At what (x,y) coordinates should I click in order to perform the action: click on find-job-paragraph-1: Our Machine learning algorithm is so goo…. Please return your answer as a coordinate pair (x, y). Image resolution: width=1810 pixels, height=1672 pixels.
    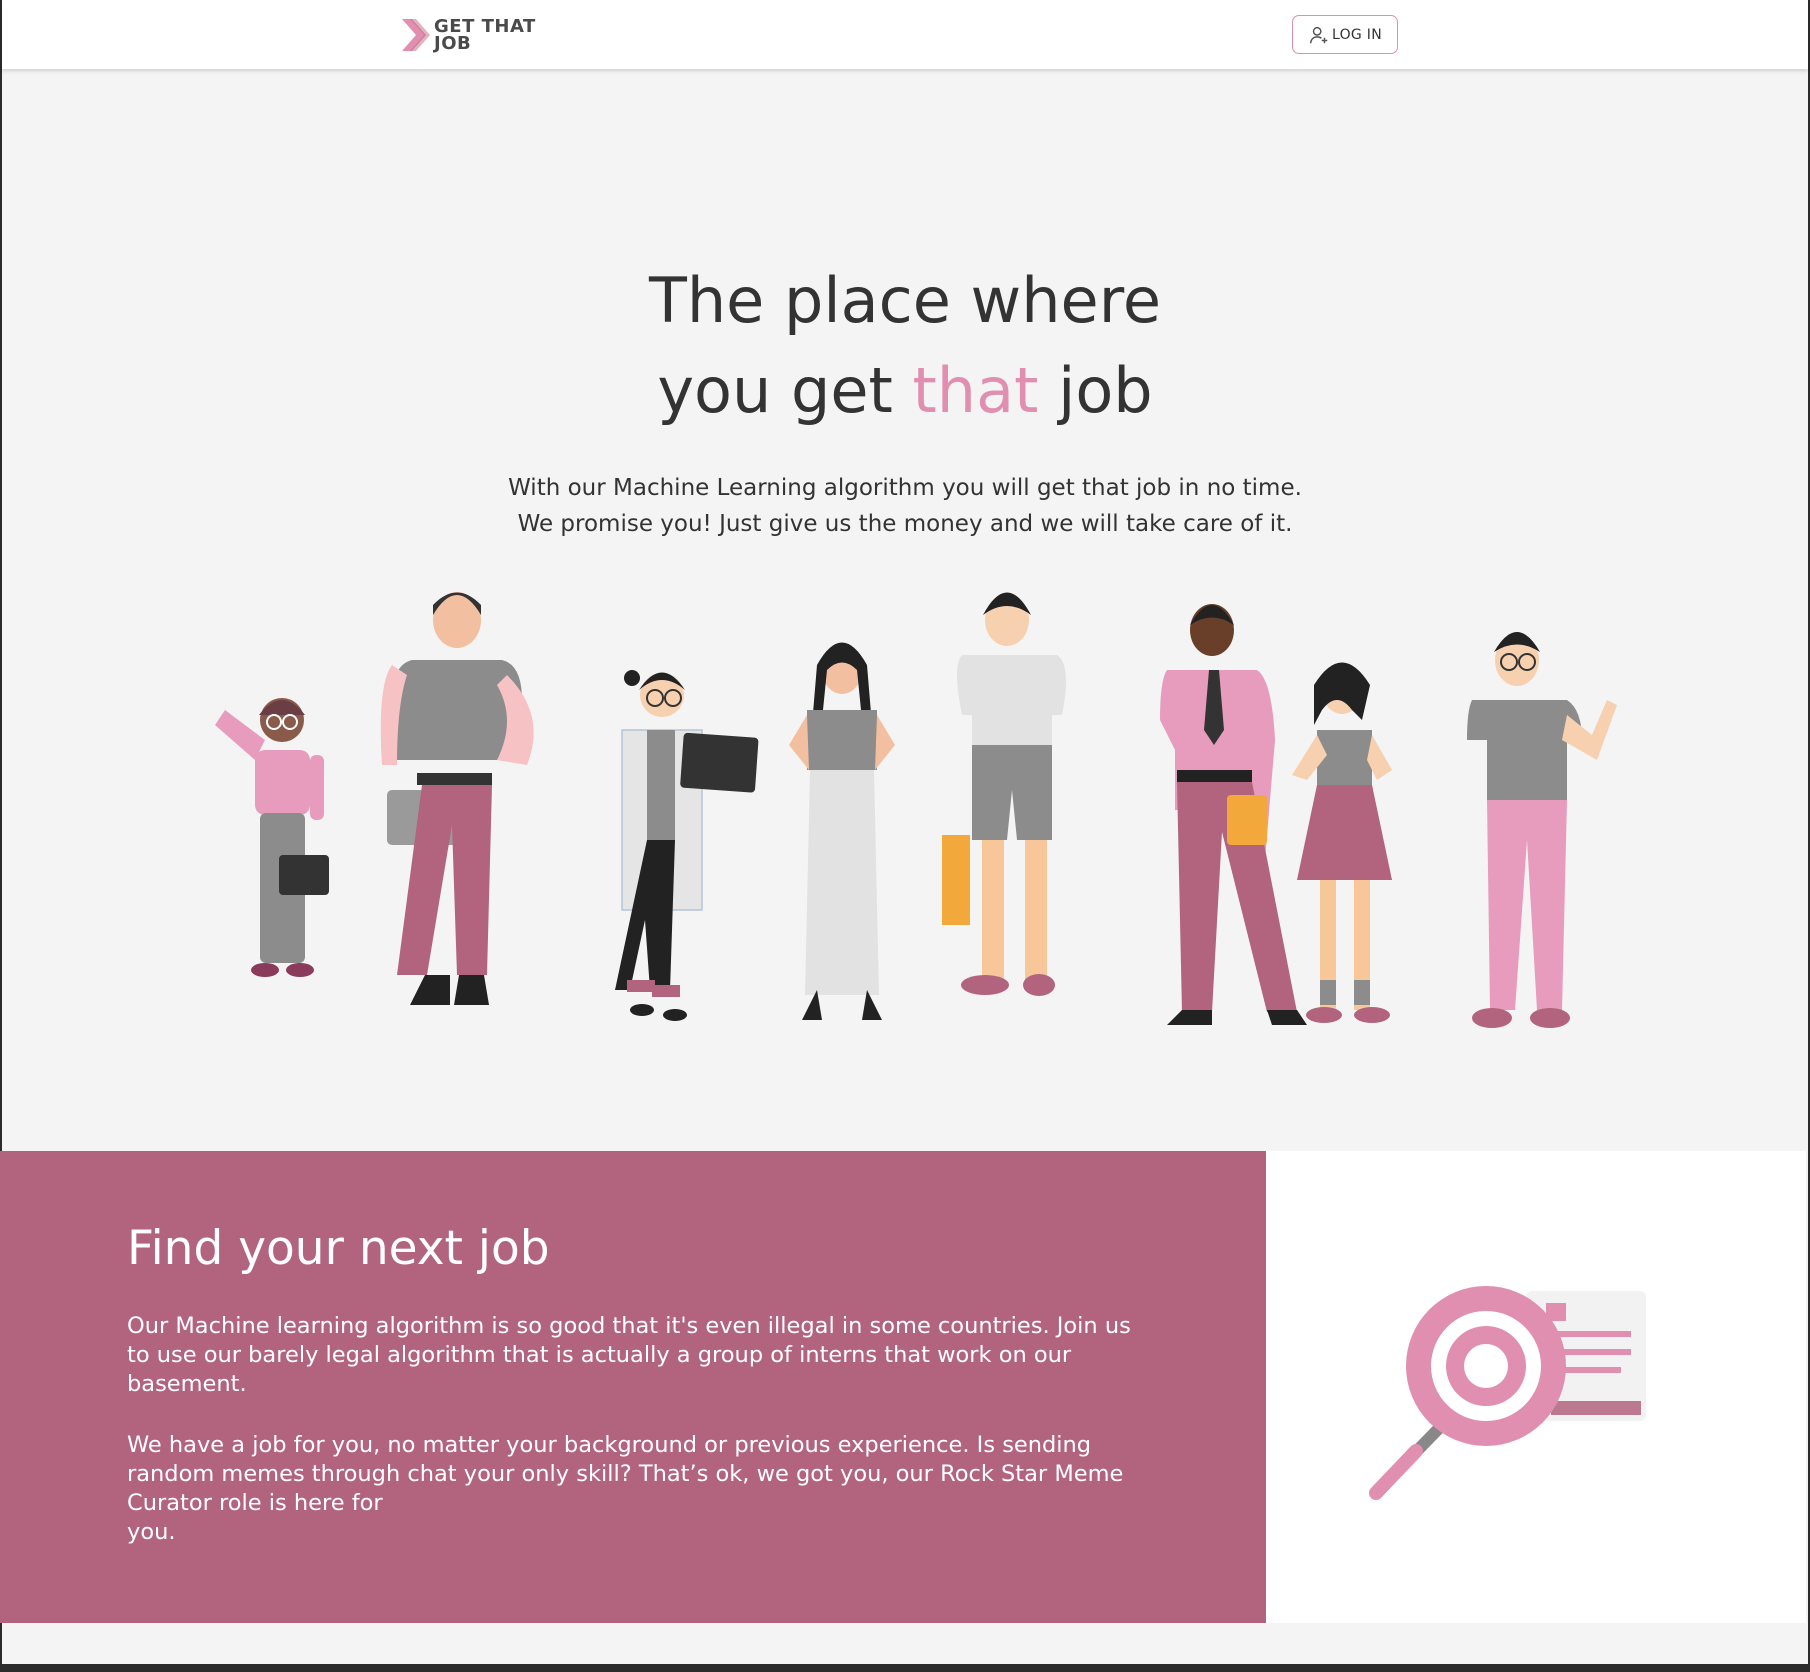
    Looking at the image, I should click on (629, 1355).